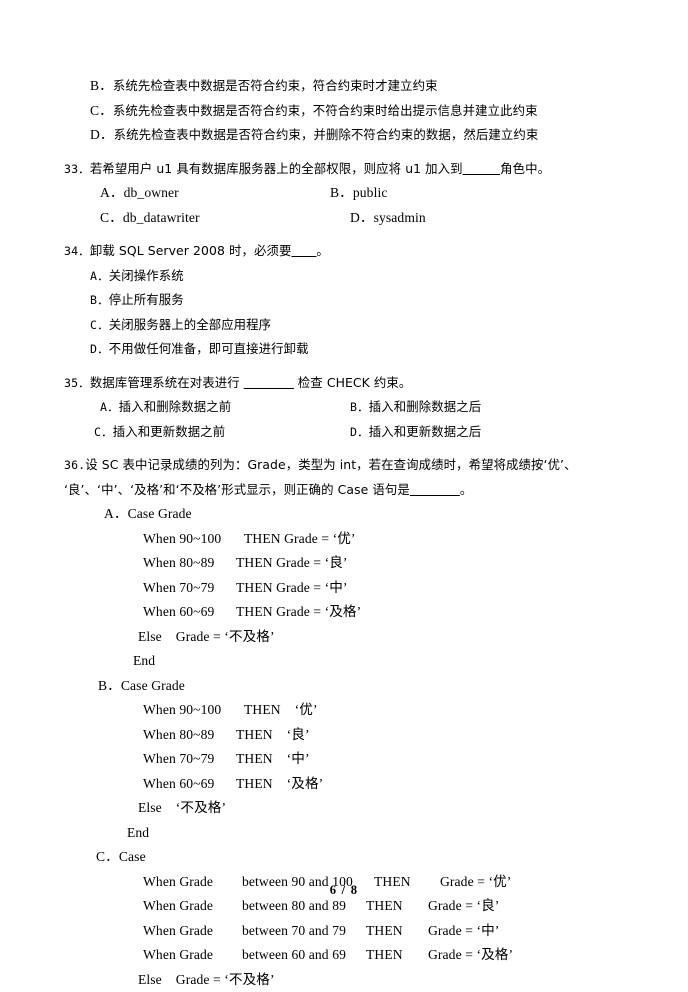 The width and height of the screenshot is (688, 992). Describe the element at coordinates (151, 192) in the screenshot. I see `option-text-a: db_owner` at that location.